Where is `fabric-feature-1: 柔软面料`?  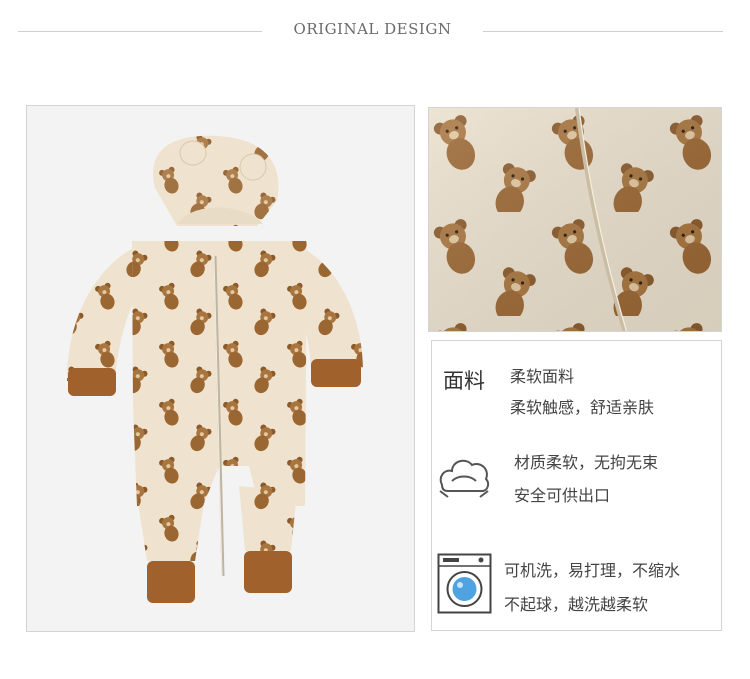 fabric-feature-1: 柔软面料 is located at coordinates (542, 376).